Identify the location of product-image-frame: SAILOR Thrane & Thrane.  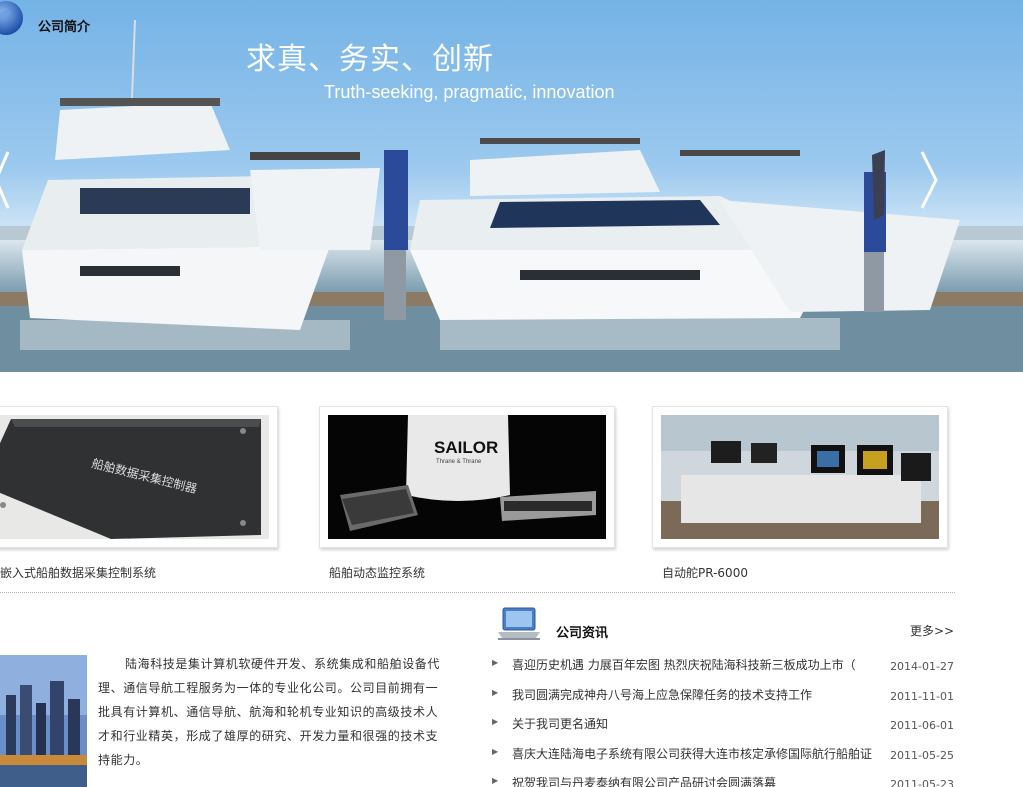
(467, 477).